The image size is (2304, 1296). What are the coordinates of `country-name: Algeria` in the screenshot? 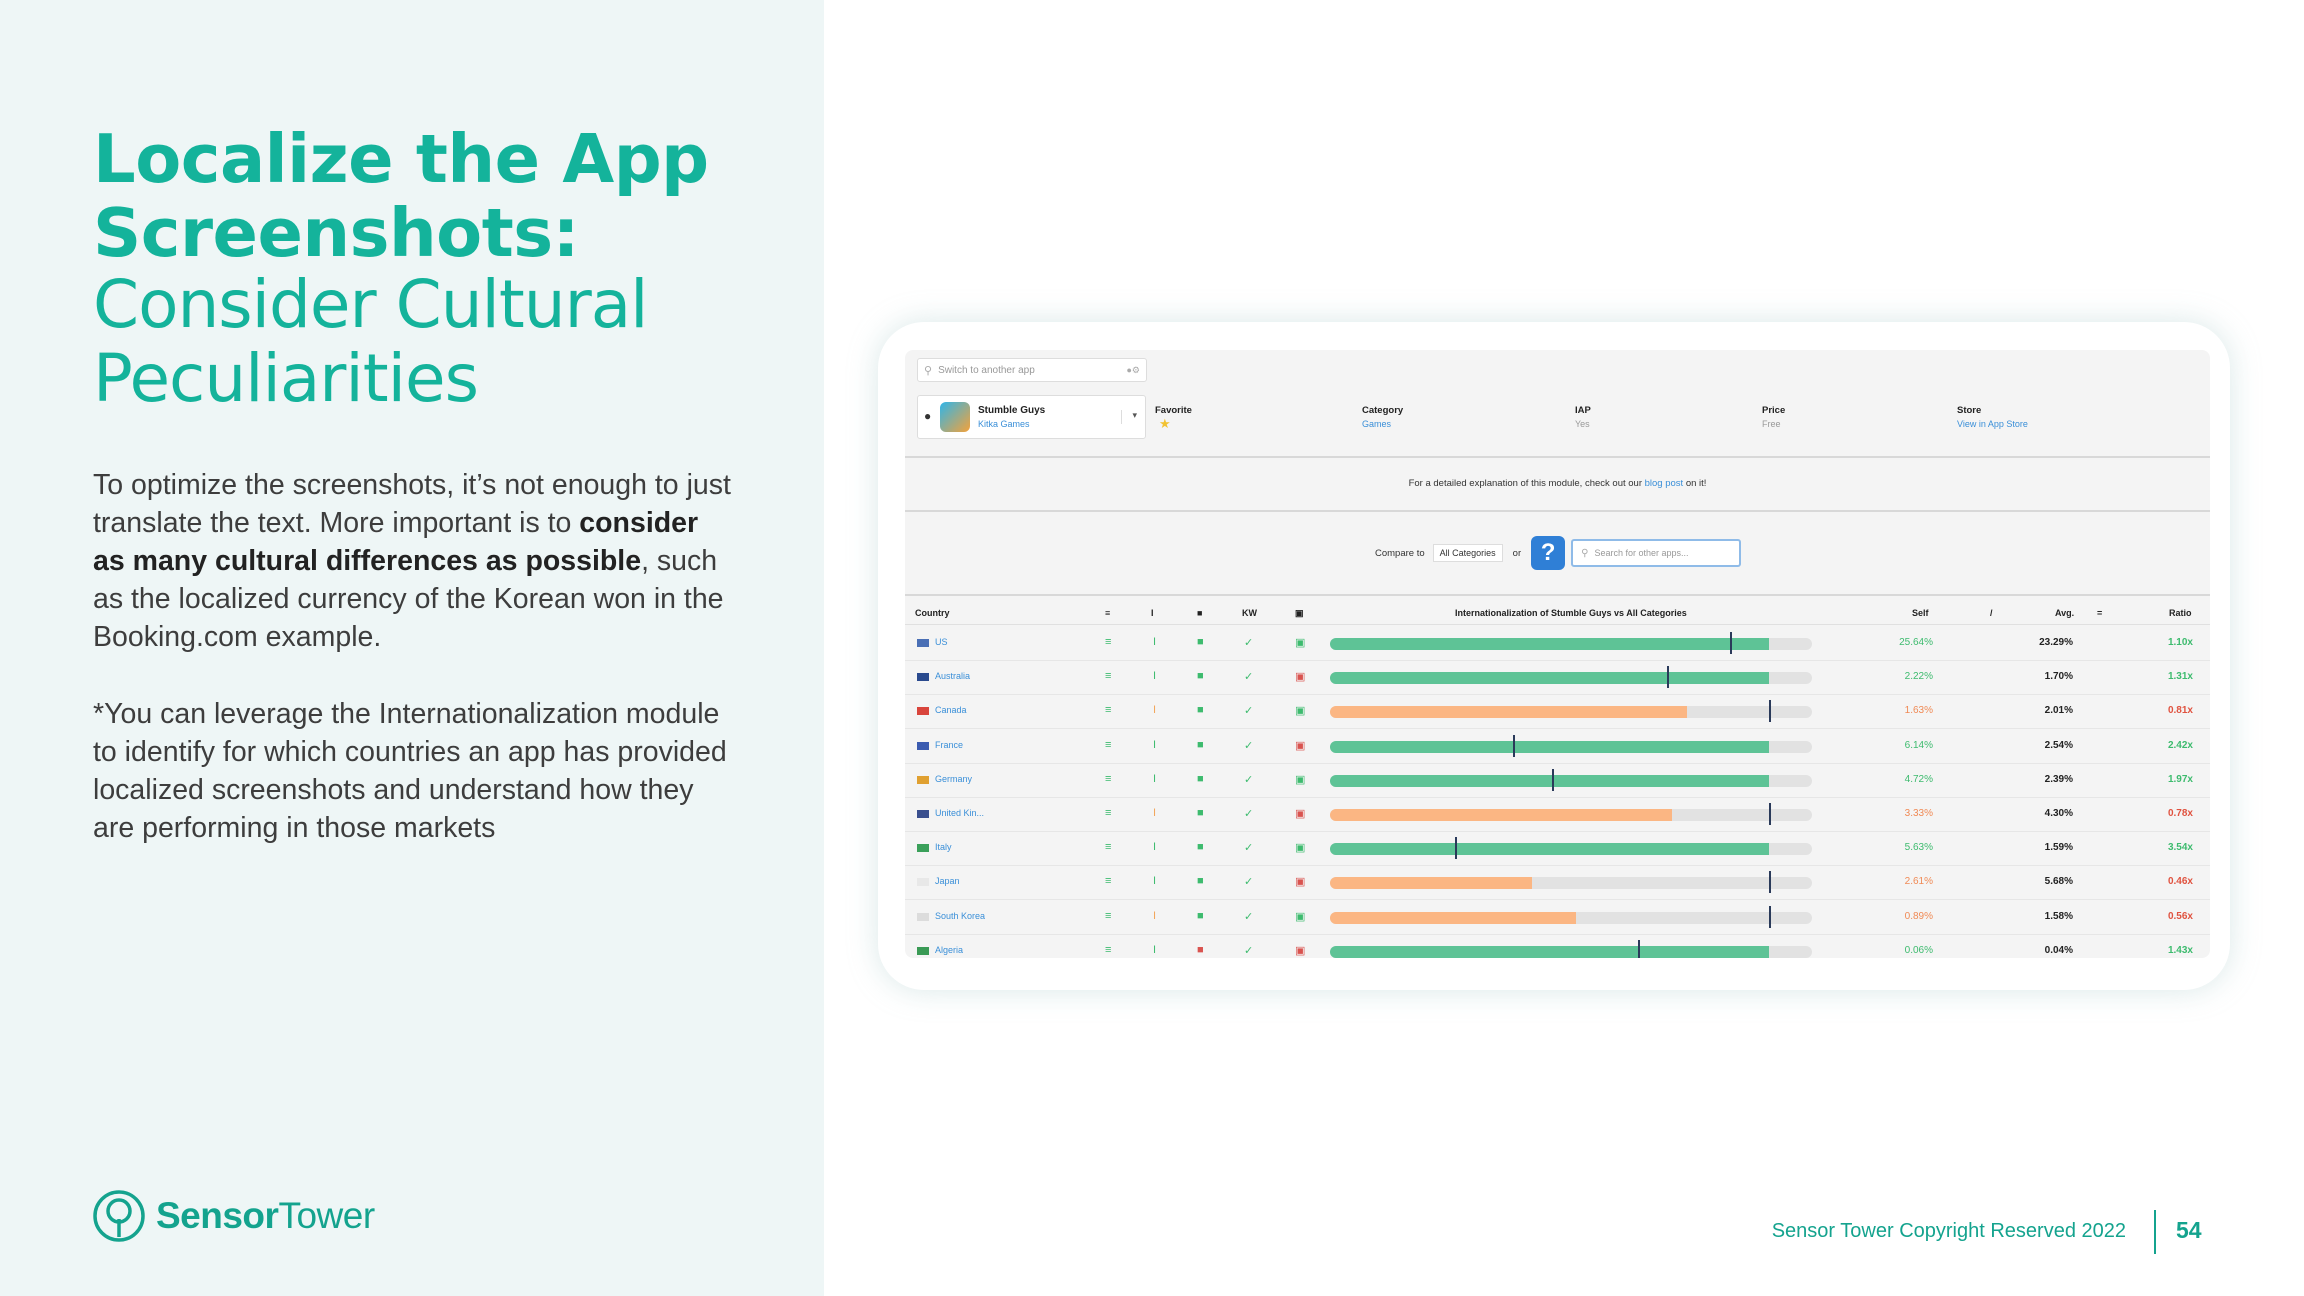 It's located at (949, 950).